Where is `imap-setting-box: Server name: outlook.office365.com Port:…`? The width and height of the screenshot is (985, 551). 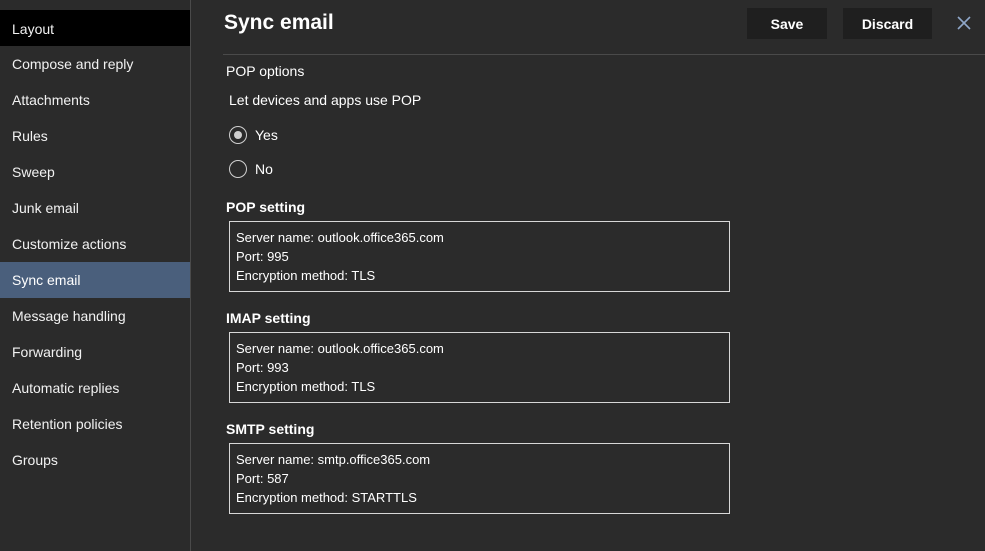
imap-setting-box: Server name: outlook.office365.com Port:… is located at coordinates (479, 367).